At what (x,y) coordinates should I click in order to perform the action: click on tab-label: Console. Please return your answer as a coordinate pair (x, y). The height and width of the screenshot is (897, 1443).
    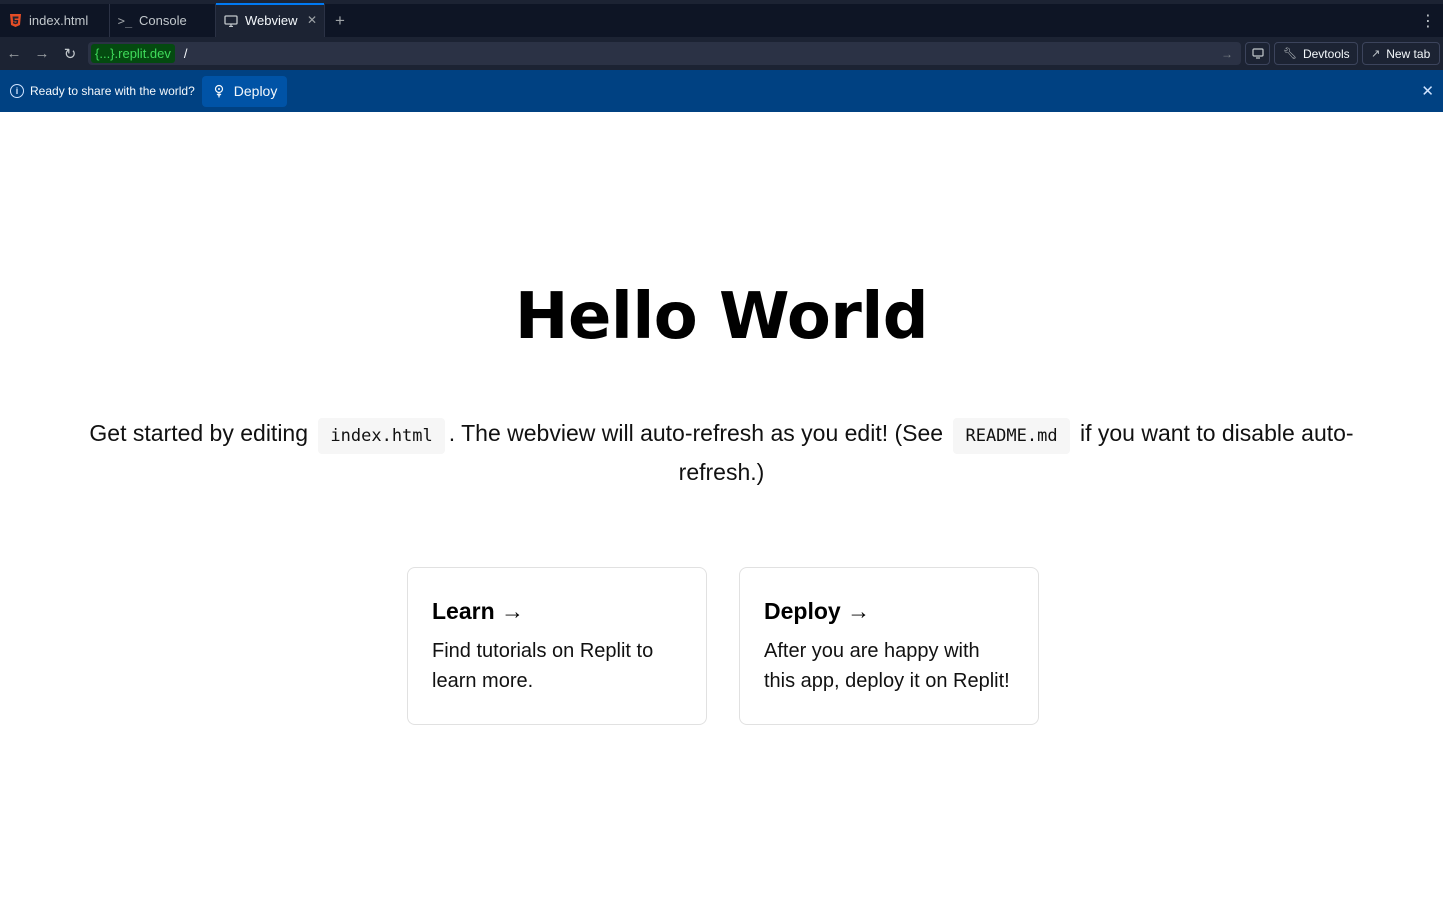
    Looking at the image, I should click on (163, 20).